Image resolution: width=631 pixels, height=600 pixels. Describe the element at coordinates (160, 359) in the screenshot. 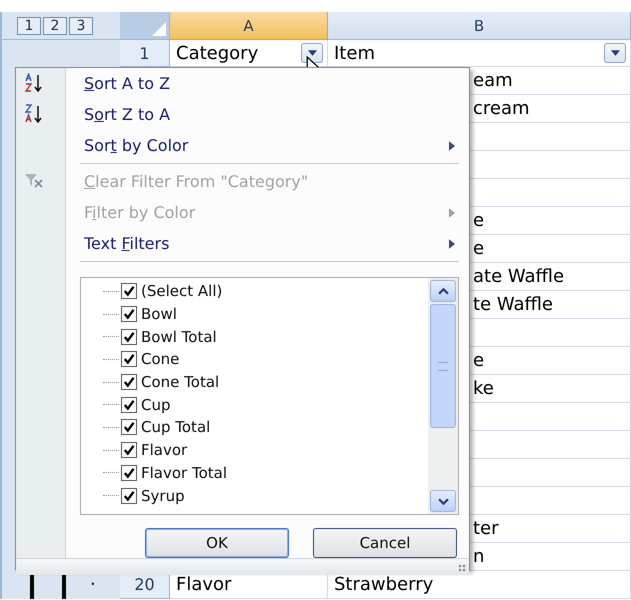

I see `checkbox-label: Cone` at that location.